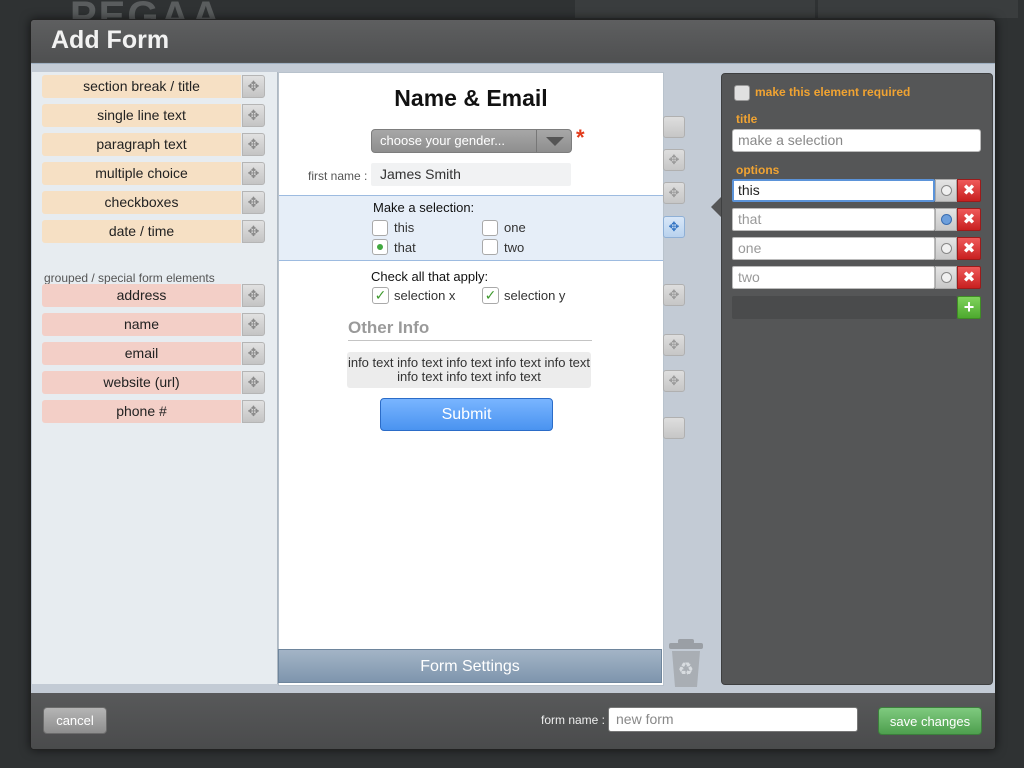 The image size is (1024, 768). Describe the element at coordinates (490, 295) in the screenshot. I see `checkbox-selection-y: ✓` at that location.